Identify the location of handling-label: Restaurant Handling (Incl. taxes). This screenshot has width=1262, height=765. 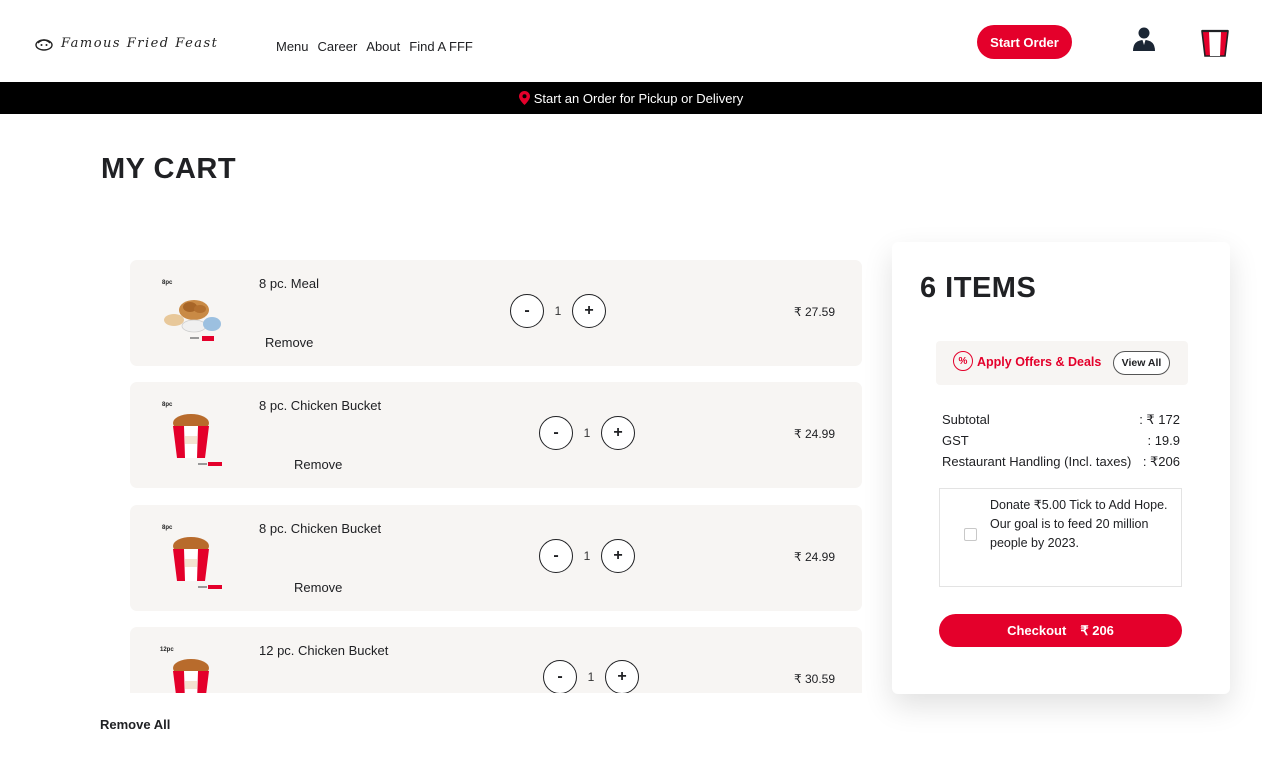
(1037, 461).